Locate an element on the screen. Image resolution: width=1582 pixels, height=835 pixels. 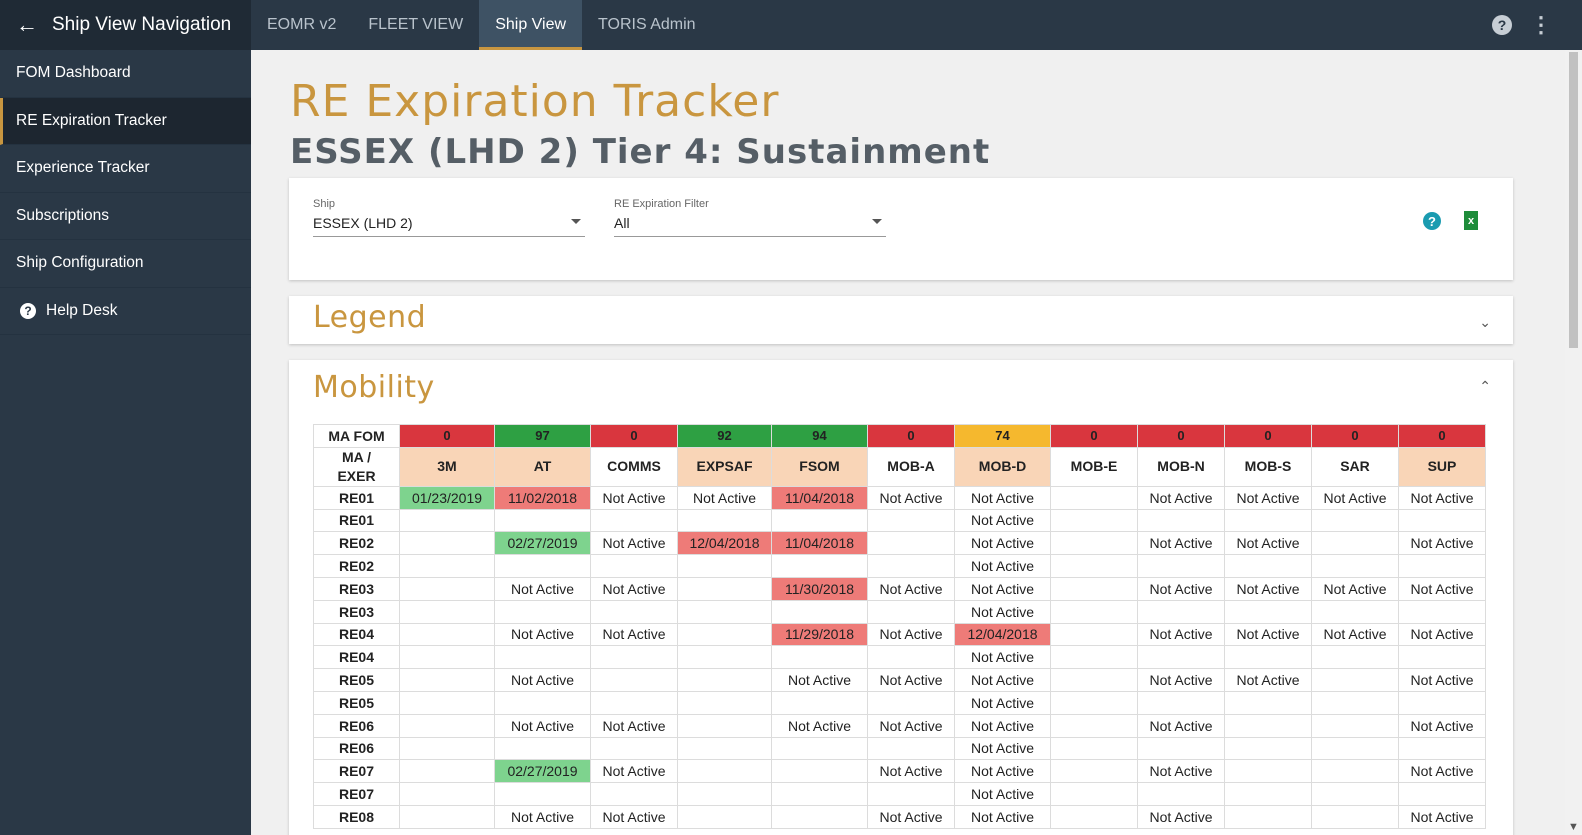
fom-score-cell: 94 is located at coordinates (819, 436).